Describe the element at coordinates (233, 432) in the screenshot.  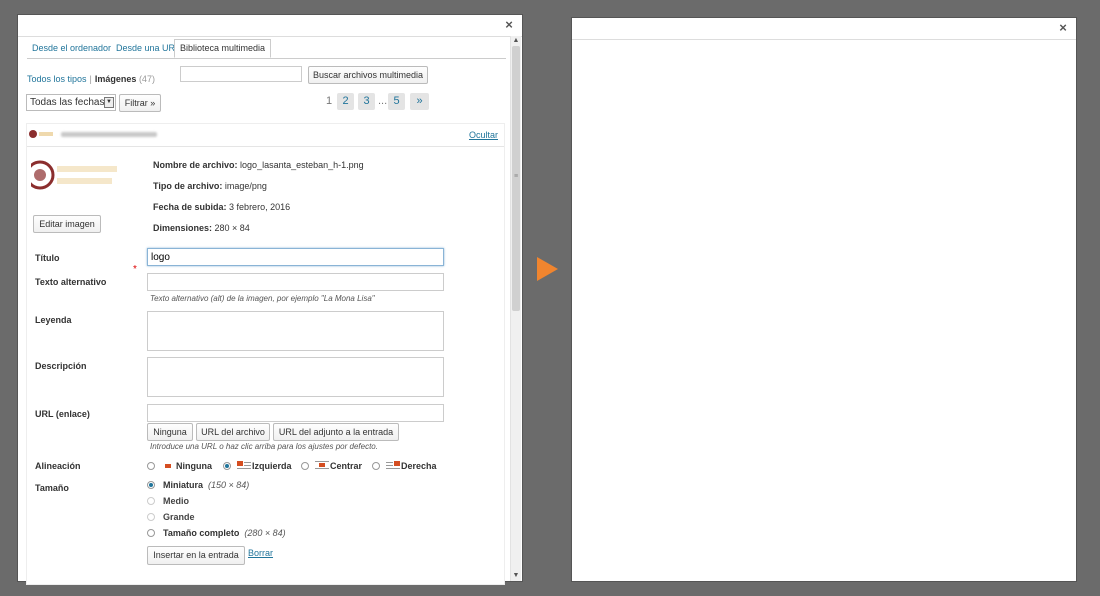
I see `url-file-button: URL del archivo` at that location.